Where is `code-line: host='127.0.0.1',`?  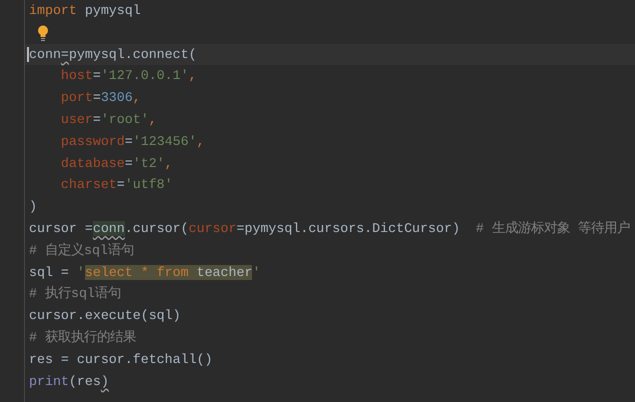 code-line: host='127.0.0.1', is located at coordinates (128, 76).